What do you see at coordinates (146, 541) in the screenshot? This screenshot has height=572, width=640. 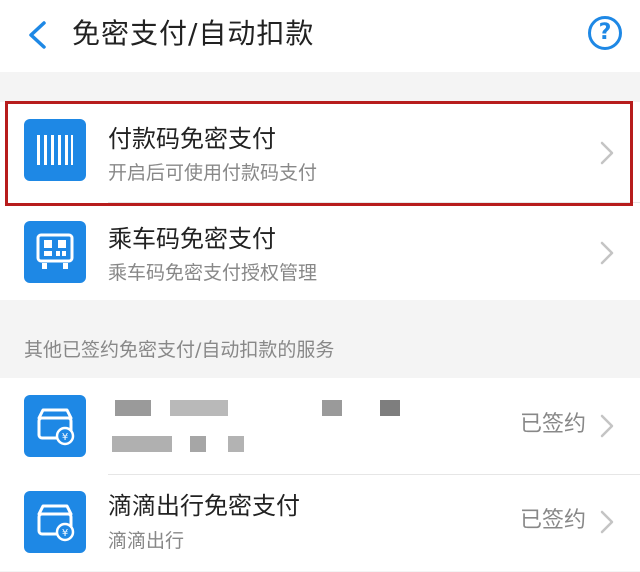 I see `item-subtitle: 滴滴出行` at bounding box center [146, 541].